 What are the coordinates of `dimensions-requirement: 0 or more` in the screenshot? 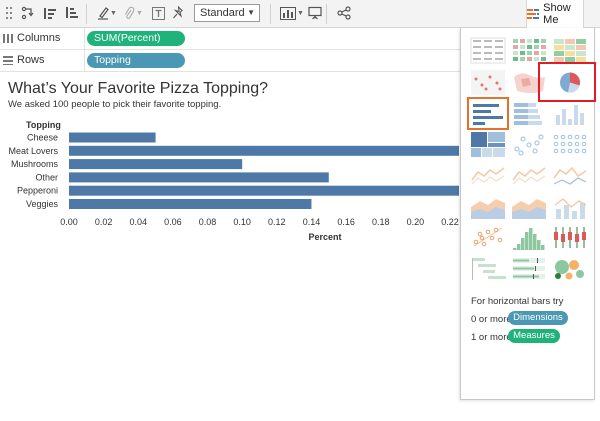 It's located at (491, 319).